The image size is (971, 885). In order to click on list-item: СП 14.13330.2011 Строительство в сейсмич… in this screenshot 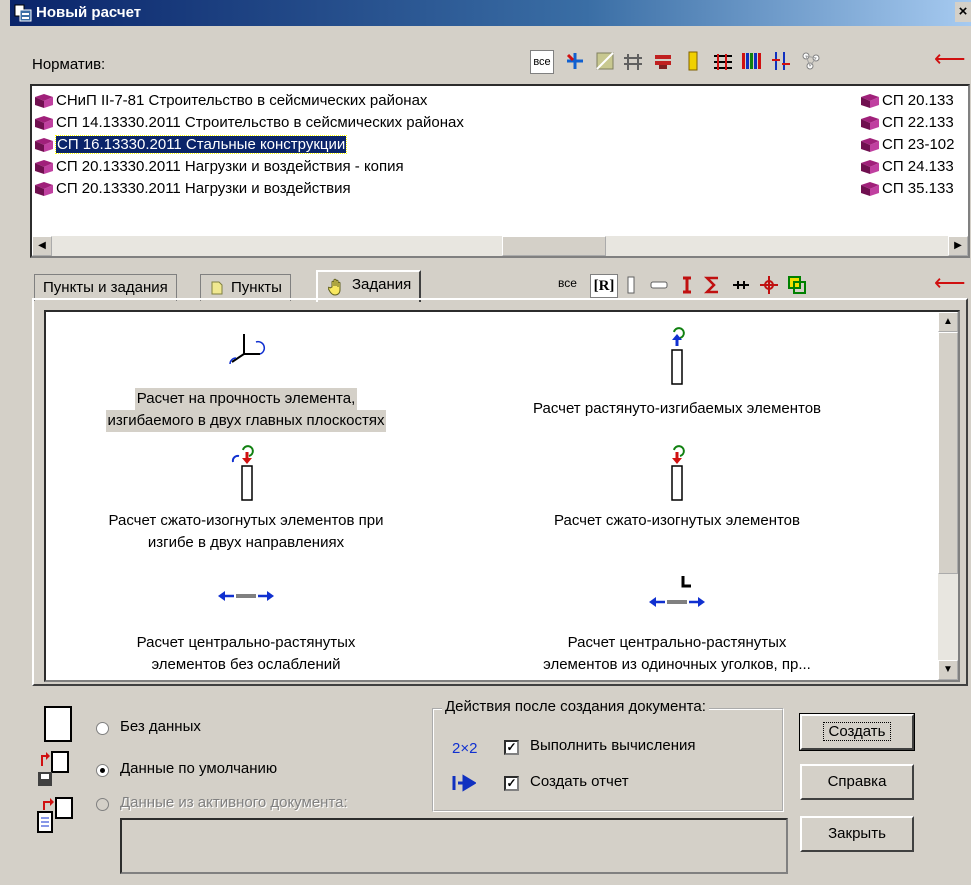, I will do `click(248, 123)`.